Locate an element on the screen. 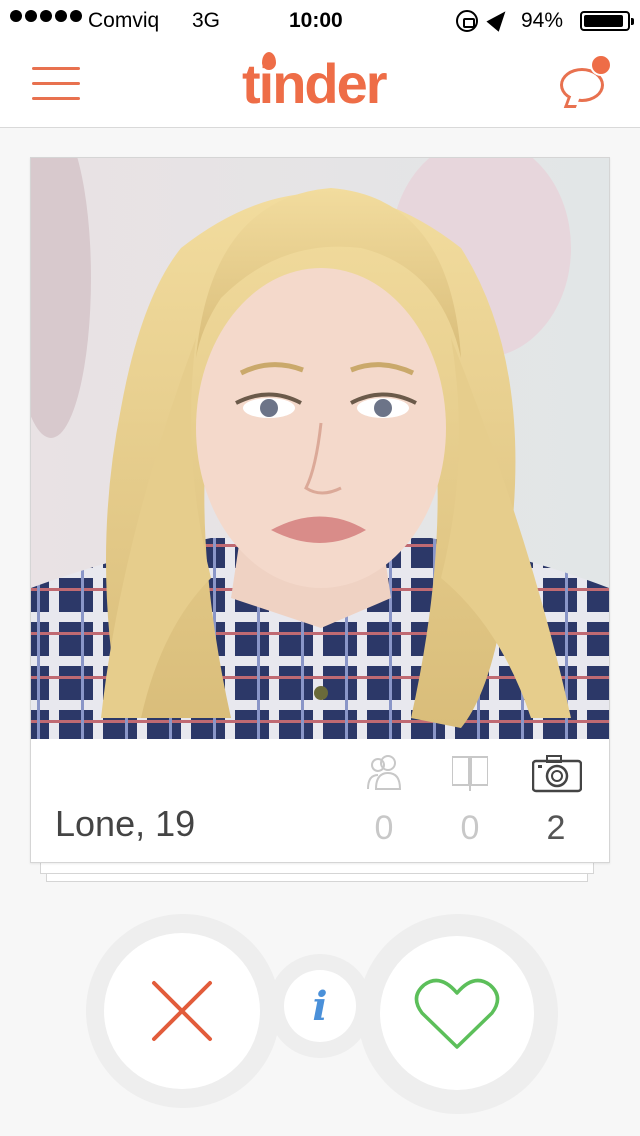 This screenshot has width=640, height=1136. heart-icon is located at coordinates (457, 1013).